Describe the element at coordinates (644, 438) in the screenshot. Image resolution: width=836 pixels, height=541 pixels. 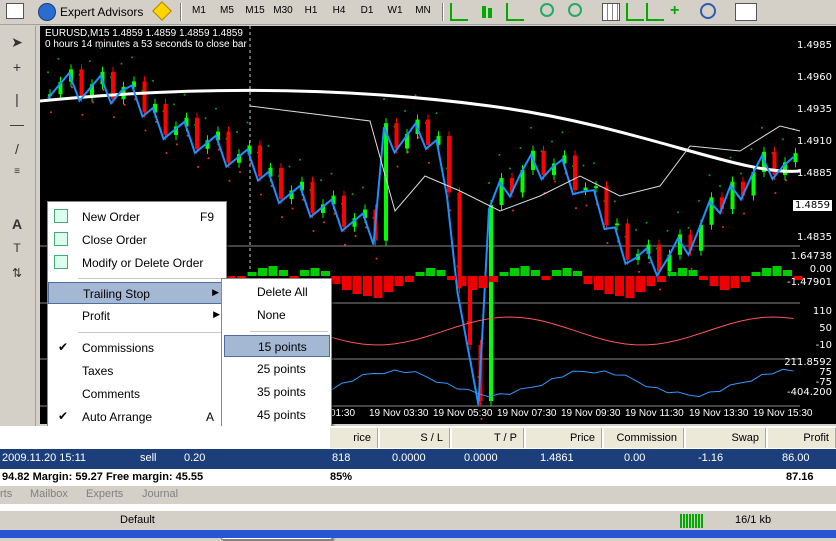
I see `column-header: Commission` at that location.